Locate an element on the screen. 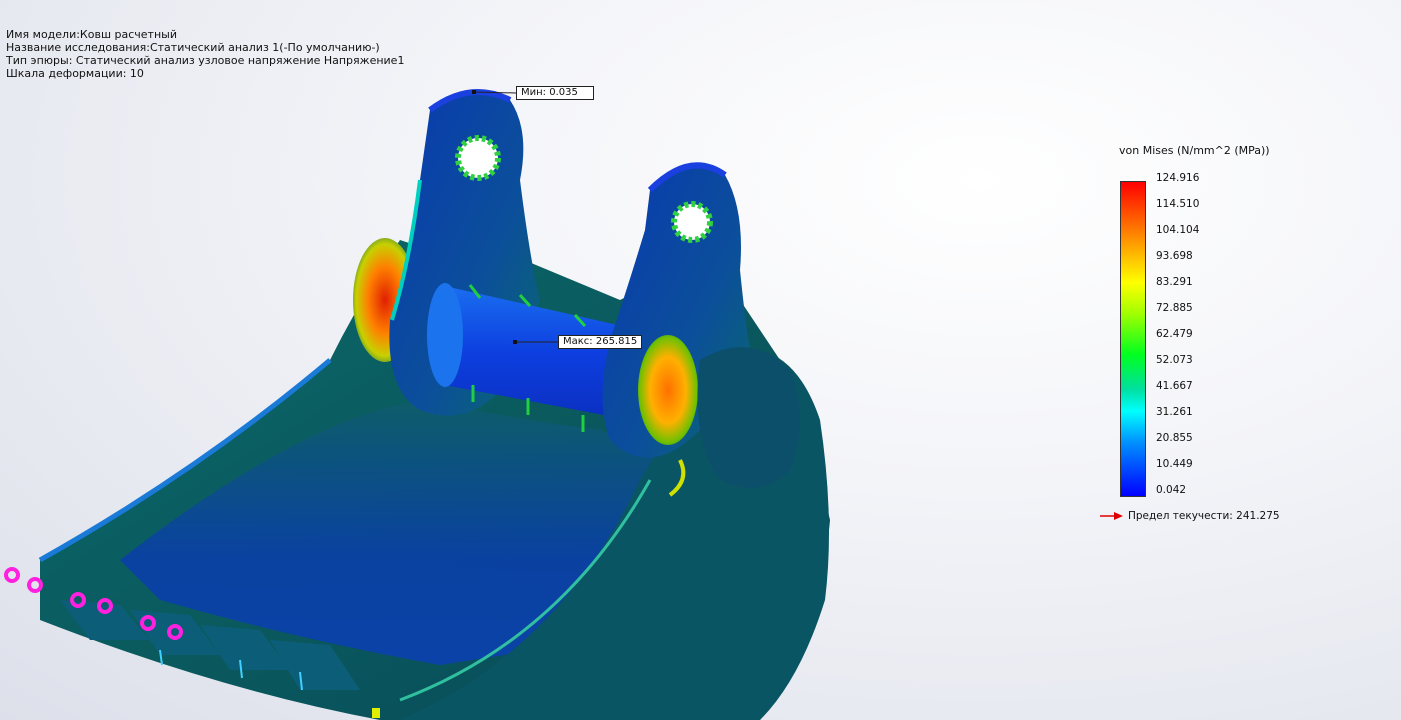 This screenshot has width=1401, height=720. legend-tick-label: 93.698 is located at coordinates (1174, 256).